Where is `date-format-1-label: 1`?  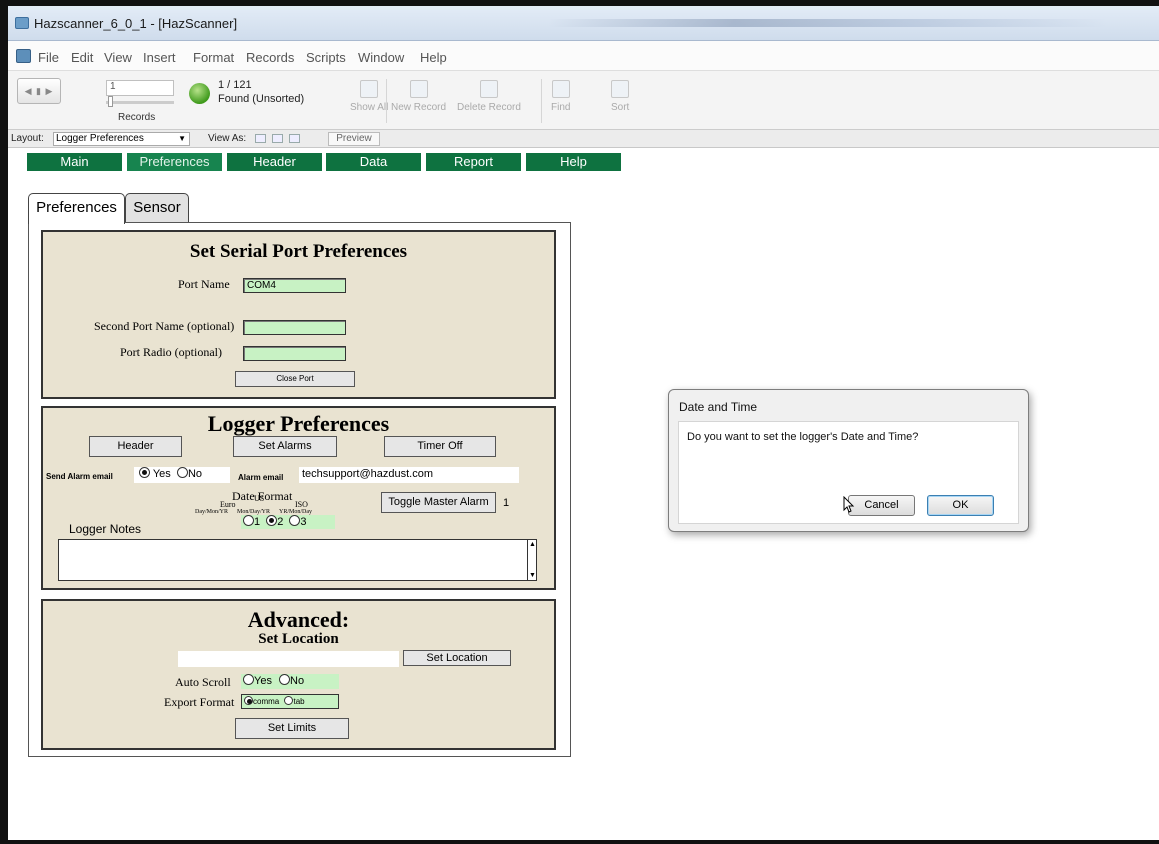 date-format-1-label: 1 is located at coordinates (257, 522).